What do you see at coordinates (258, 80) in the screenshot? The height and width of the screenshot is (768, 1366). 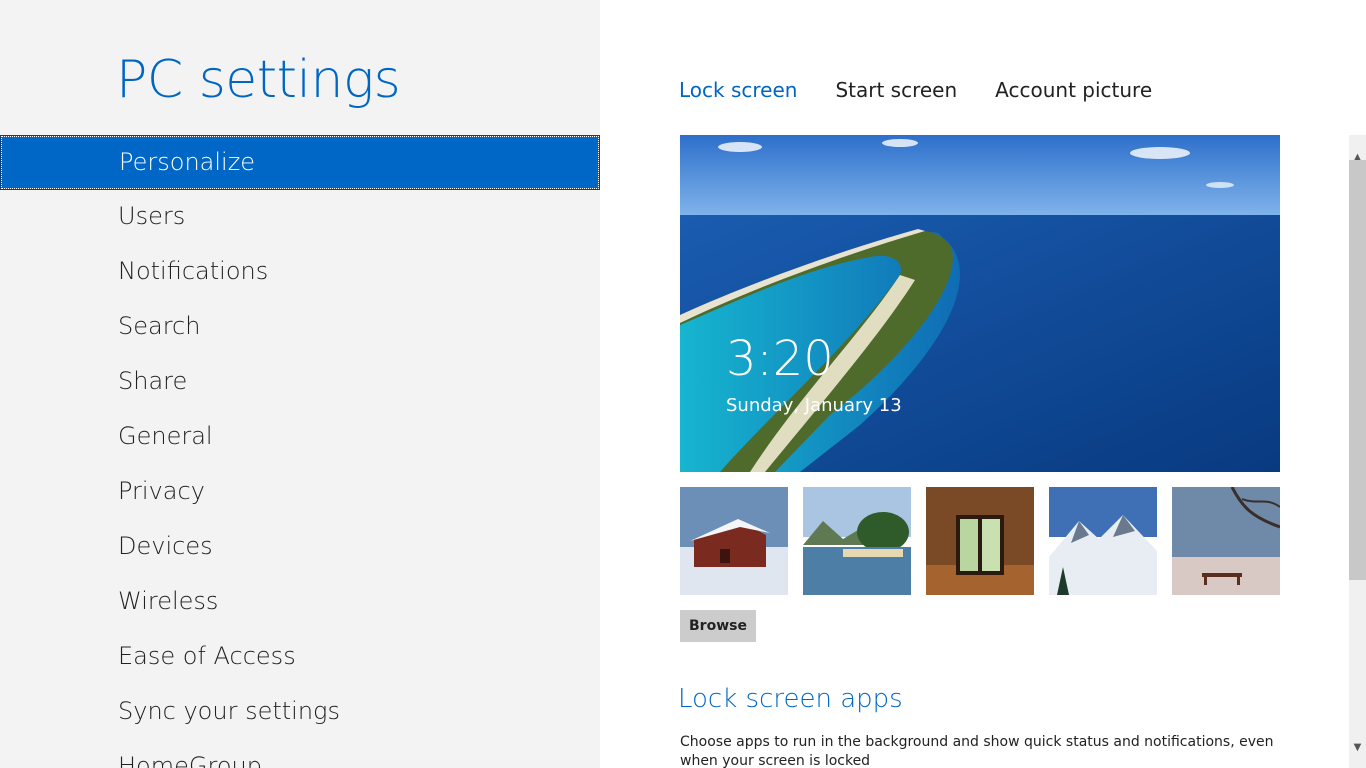 I see `page-title: PC settings` at bounding box center [258, 80].